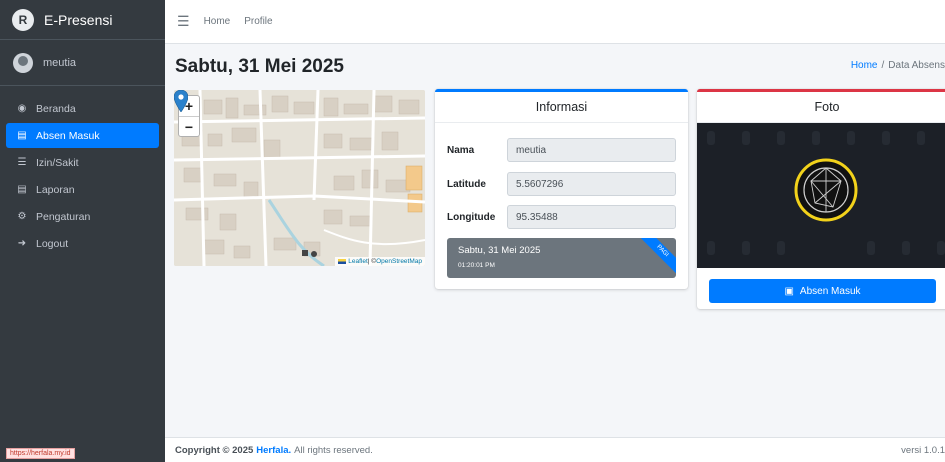  Describe the element at coordinates (40, 453) in the screenshot. I see `status-url: https://herfala.my.id` at that location.